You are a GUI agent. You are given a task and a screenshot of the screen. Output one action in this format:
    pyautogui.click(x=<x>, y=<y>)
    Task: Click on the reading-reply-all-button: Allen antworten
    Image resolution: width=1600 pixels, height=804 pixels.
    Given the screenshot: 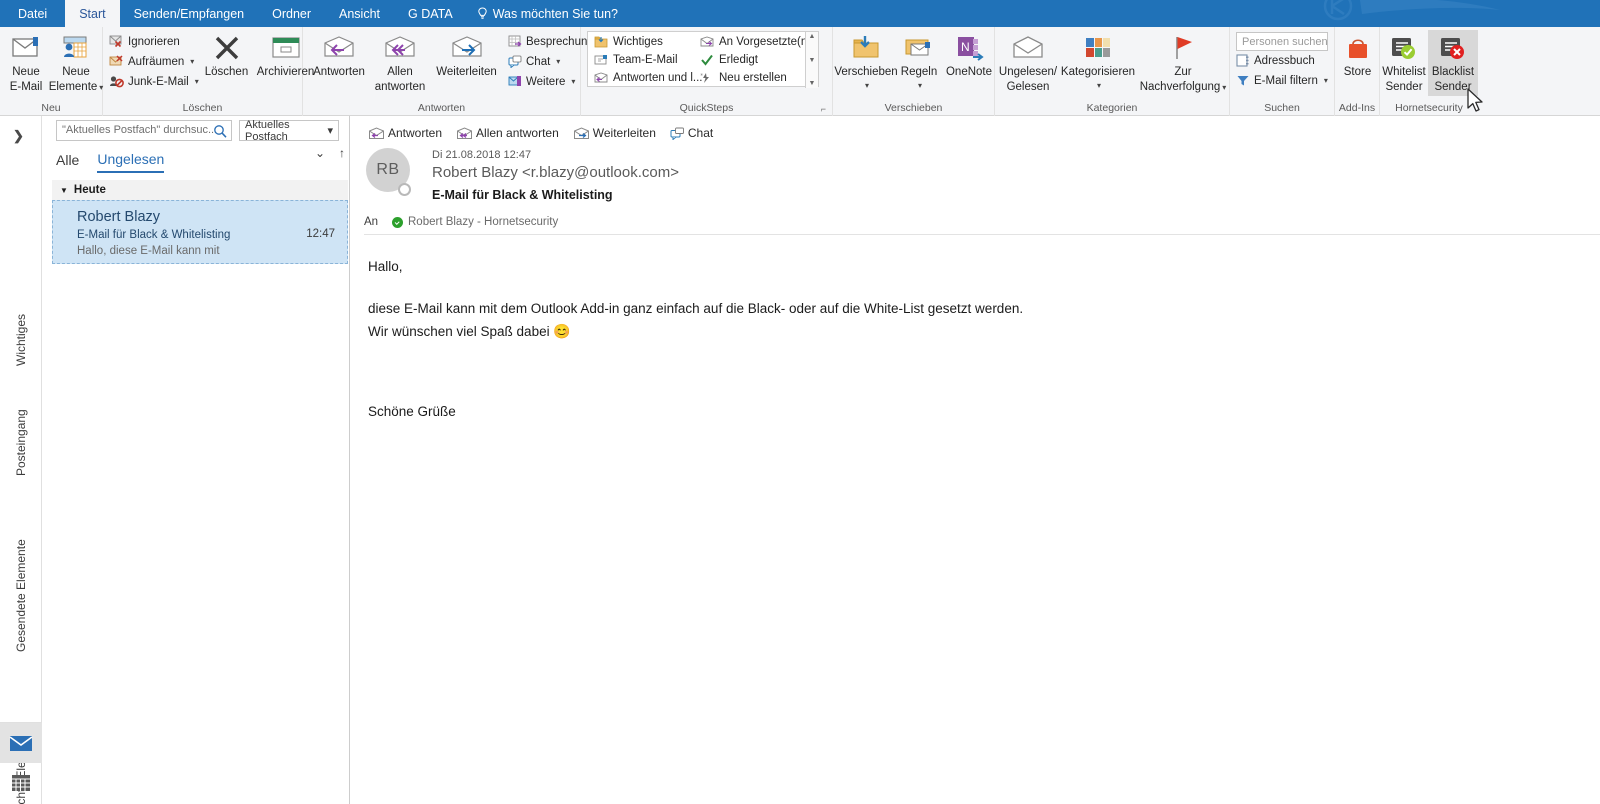 What is the action you would take?
    pyautogui.click(x=507, y=133)
    